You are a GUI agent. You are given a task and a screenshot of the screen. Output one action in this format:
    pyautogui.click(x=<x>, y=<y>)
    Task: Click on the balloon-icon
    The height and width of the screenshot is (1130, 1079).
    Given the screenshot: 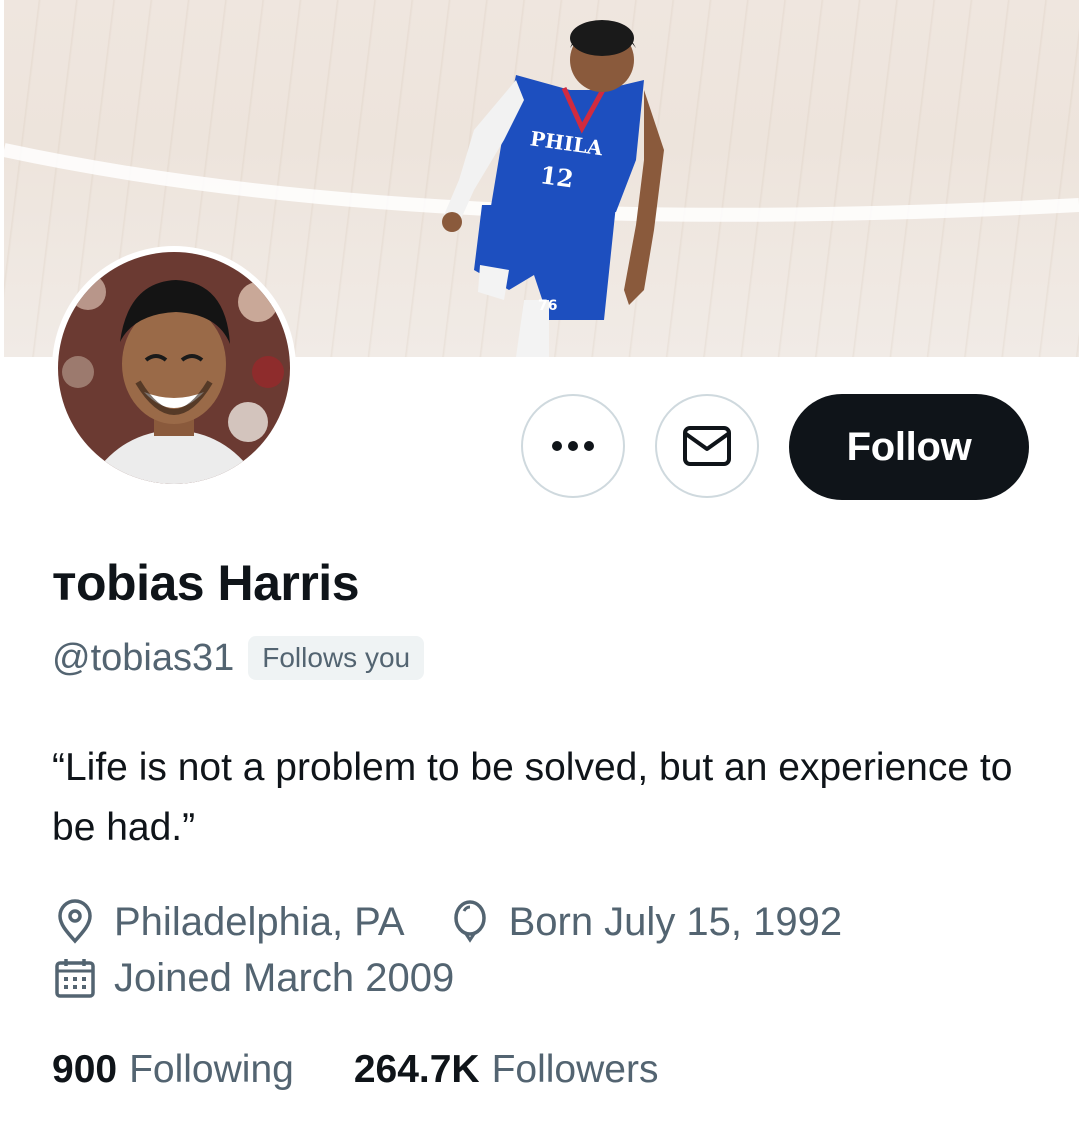 What is the action you would take?
    pyautogui.click(x=469, y=921)
    